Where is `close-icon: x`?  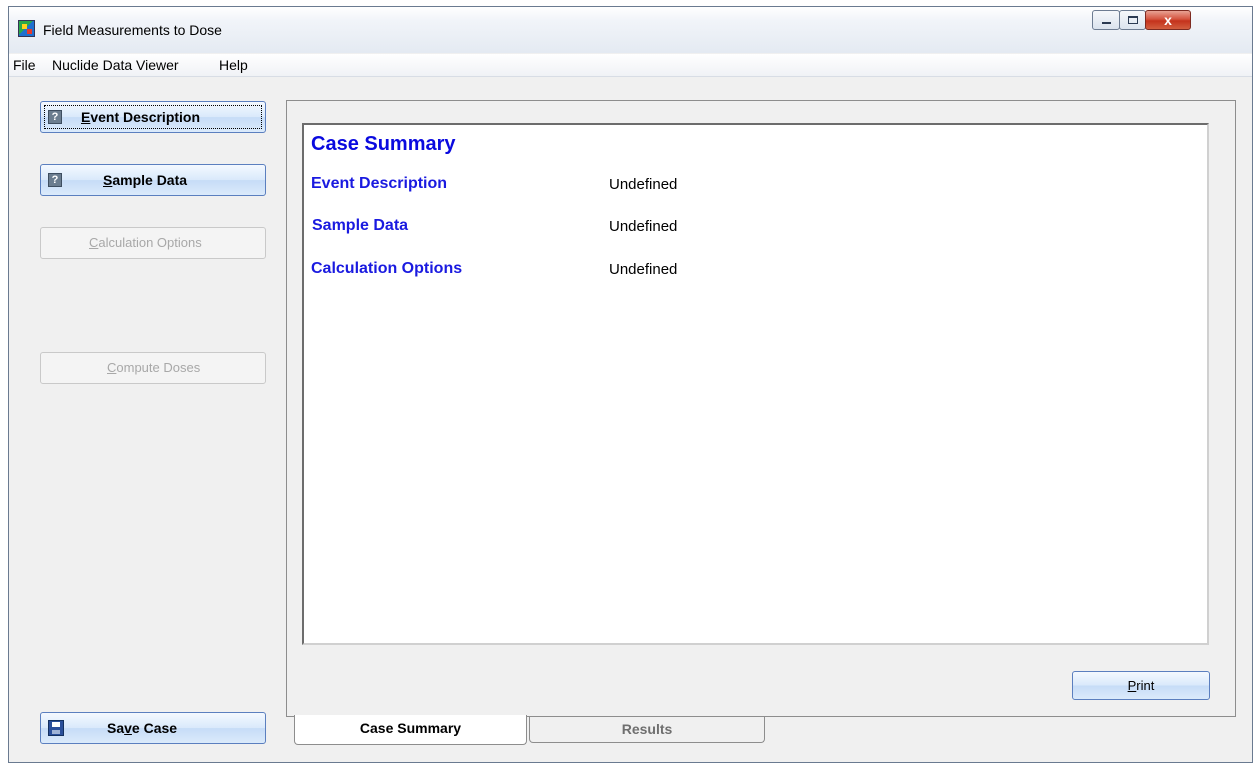
close-icon: x is located at coordinates (1168, 20).